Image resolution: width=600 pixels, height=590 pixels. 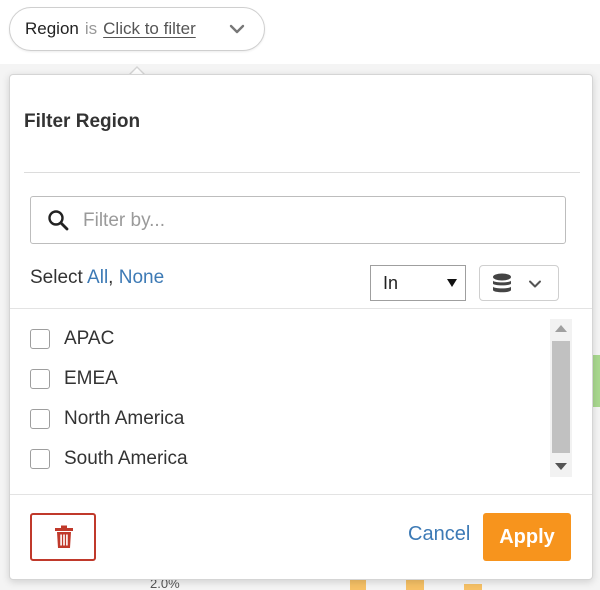 I want to click on select-all-link: All, so click(x=97, y=277).